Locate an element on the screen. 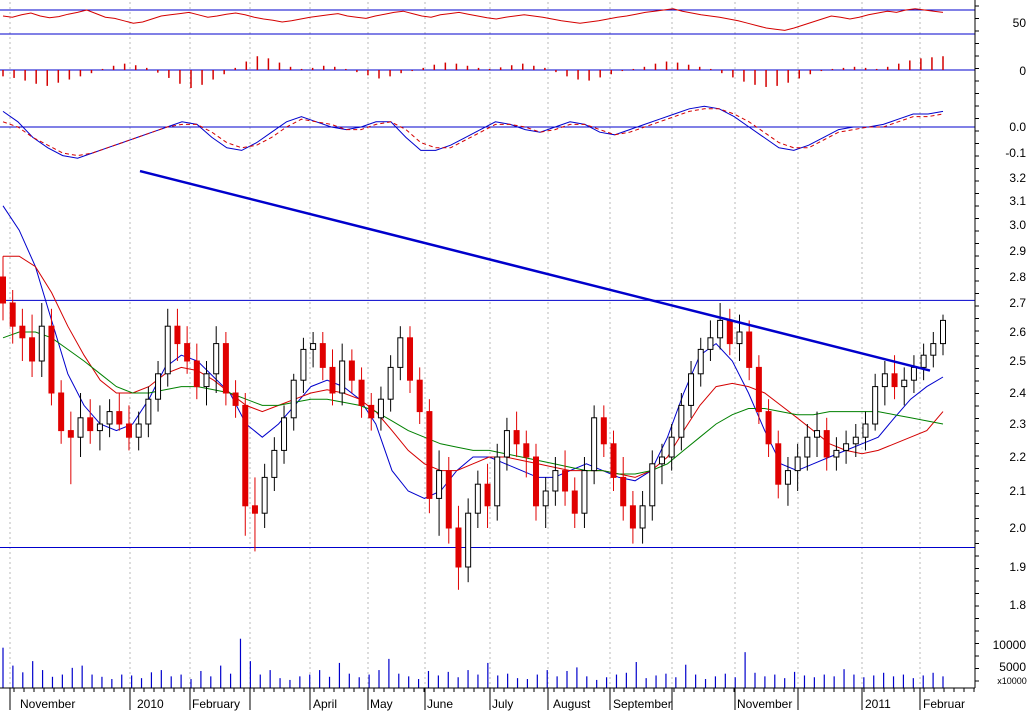  volume-tick-label: 5000 is located at coordinates (1012, 667).